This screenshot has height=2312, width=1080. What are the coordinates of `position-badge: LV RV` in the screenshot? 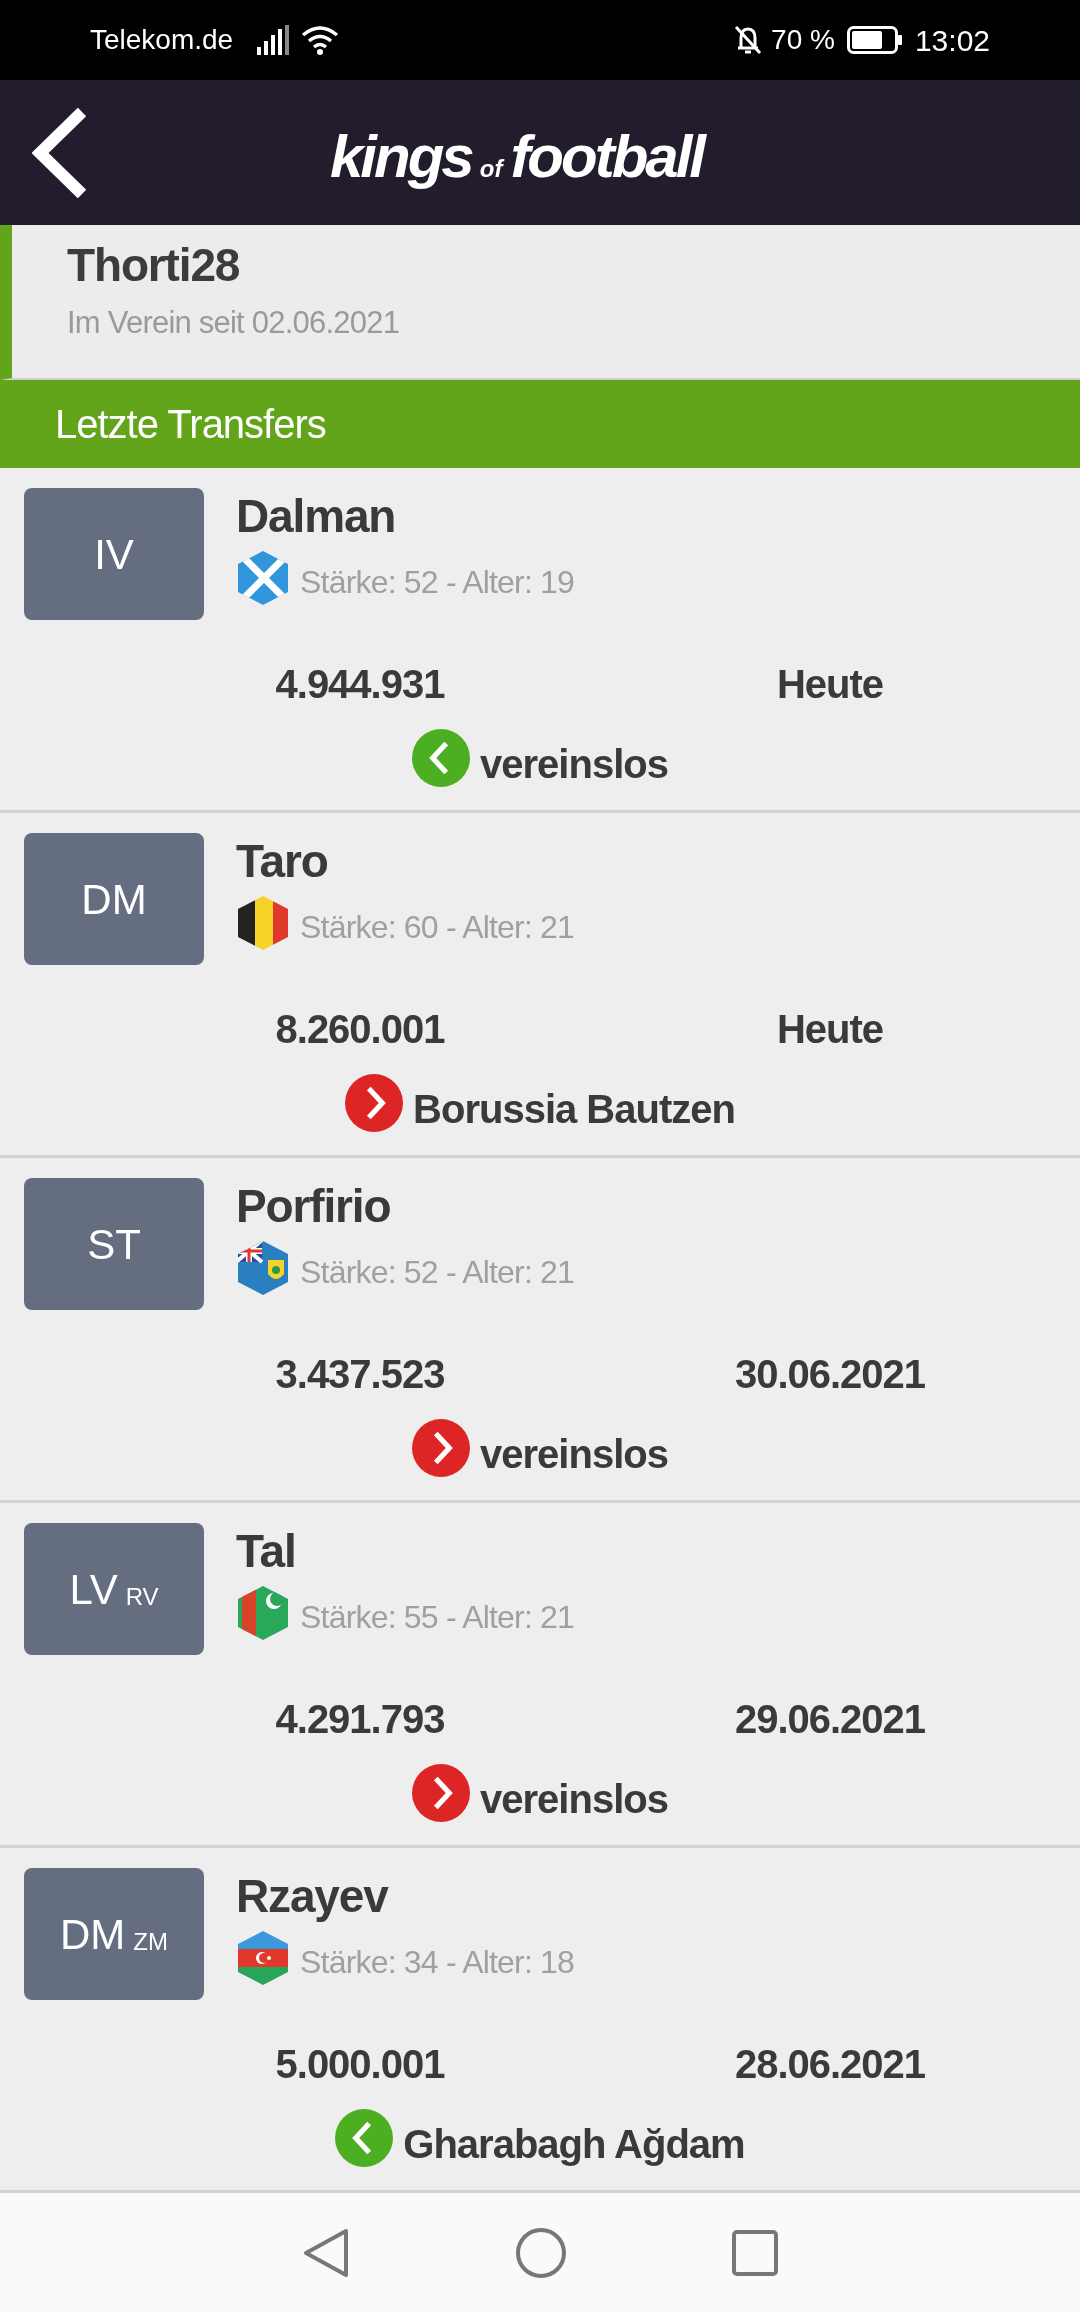 It's located at (114, 1589).